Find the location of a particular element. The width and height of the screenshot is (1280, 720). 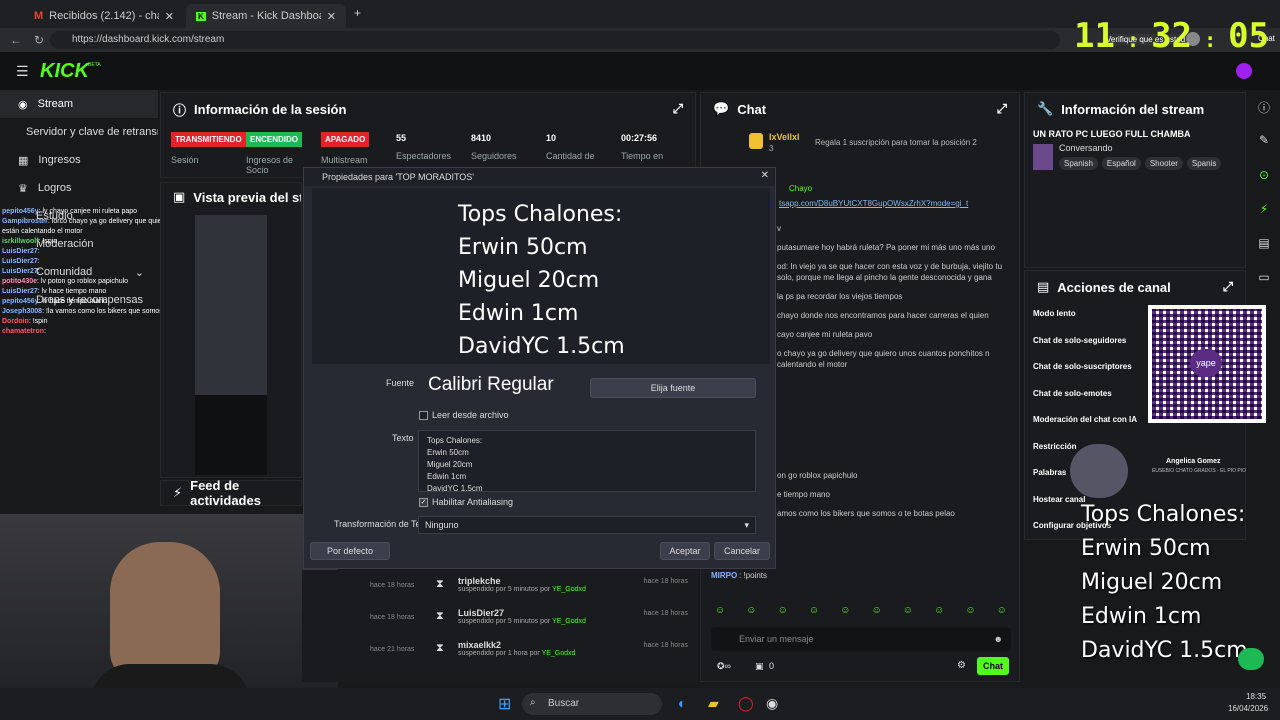

bolt-icon: ⚡ is located at coordinates (1264, 209).